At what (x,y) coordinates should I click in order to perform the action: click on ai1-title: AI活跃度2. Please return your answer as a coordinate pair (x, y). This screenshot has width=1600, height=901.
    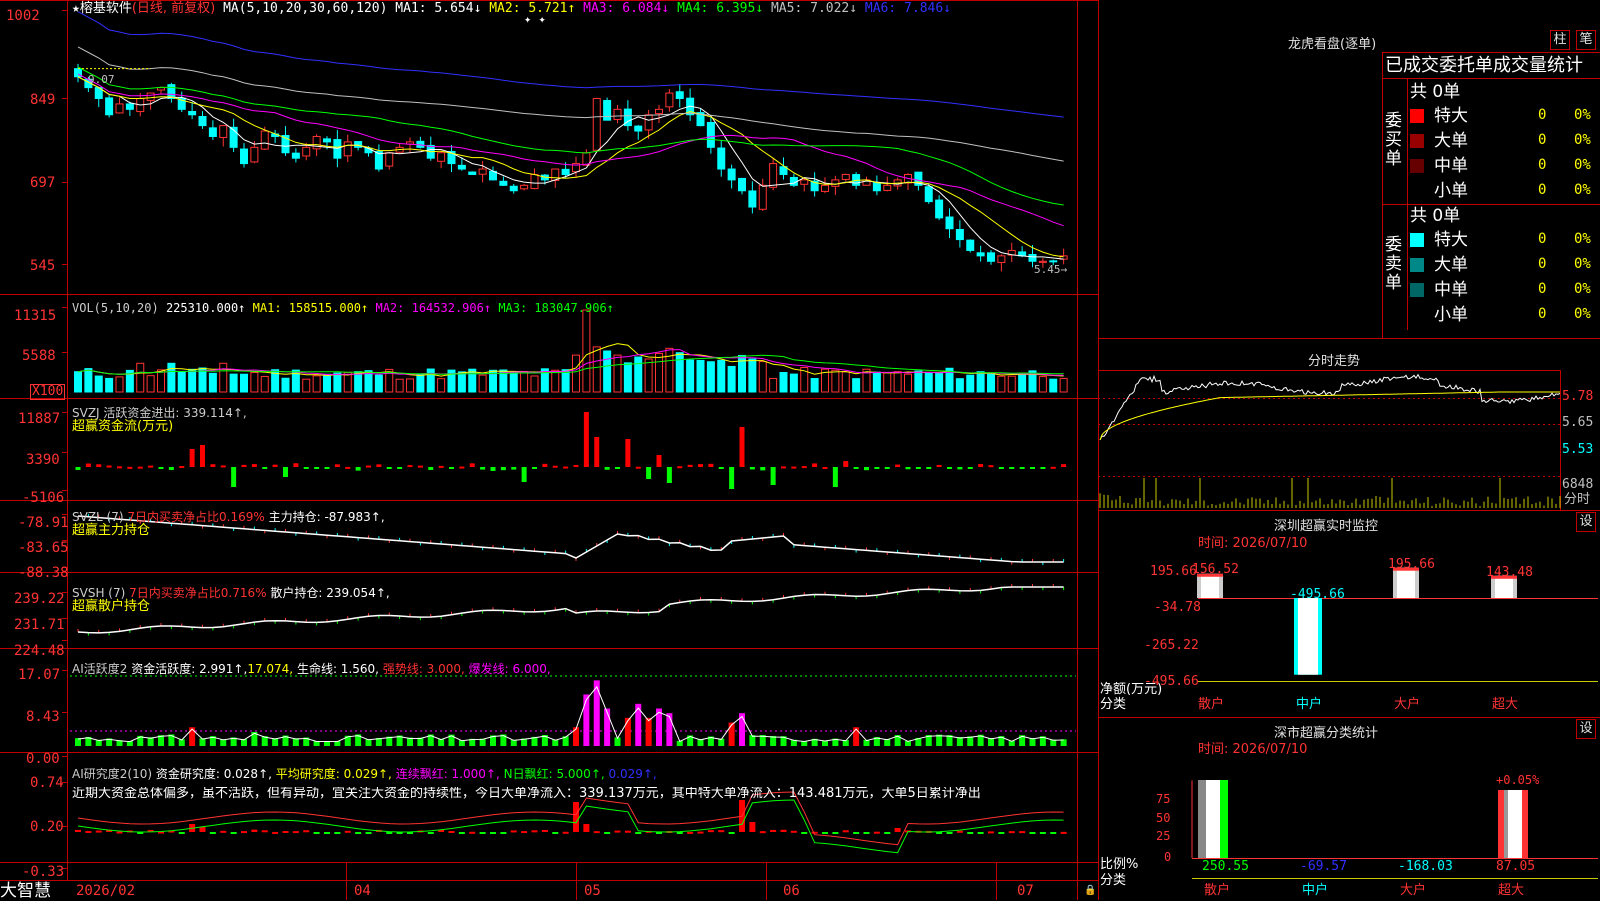
    Looking at the image, I should click on (100, 669).